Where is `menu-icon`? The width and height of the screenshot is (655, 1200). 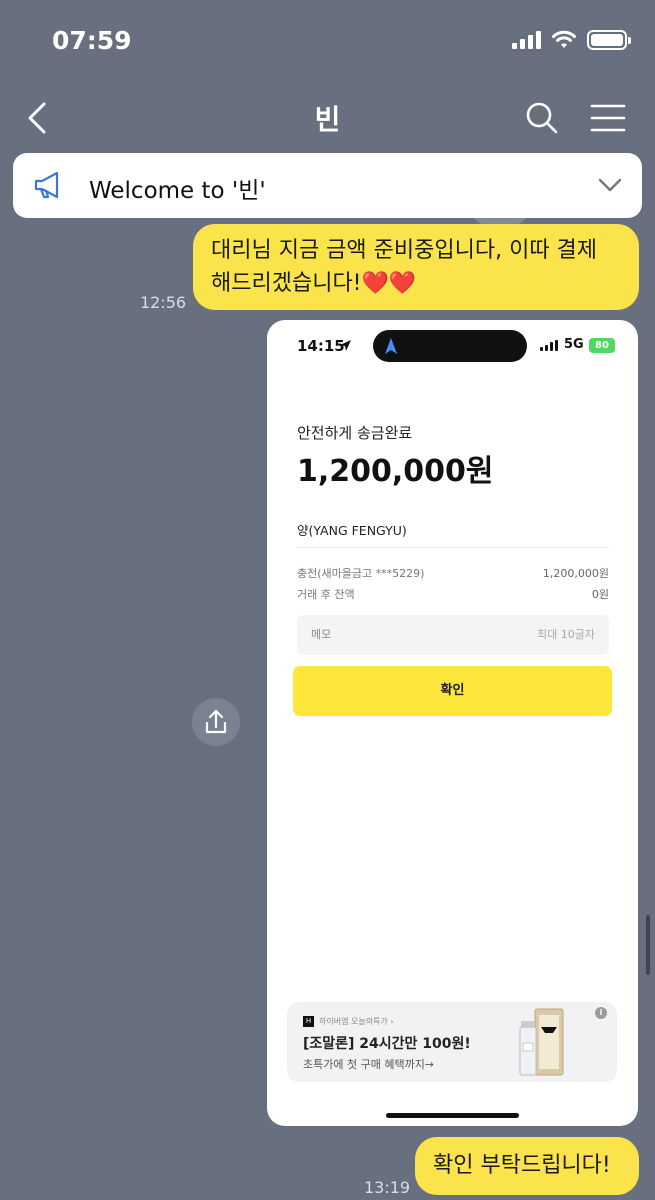 menu-icon is located at coordinates (608, 118).